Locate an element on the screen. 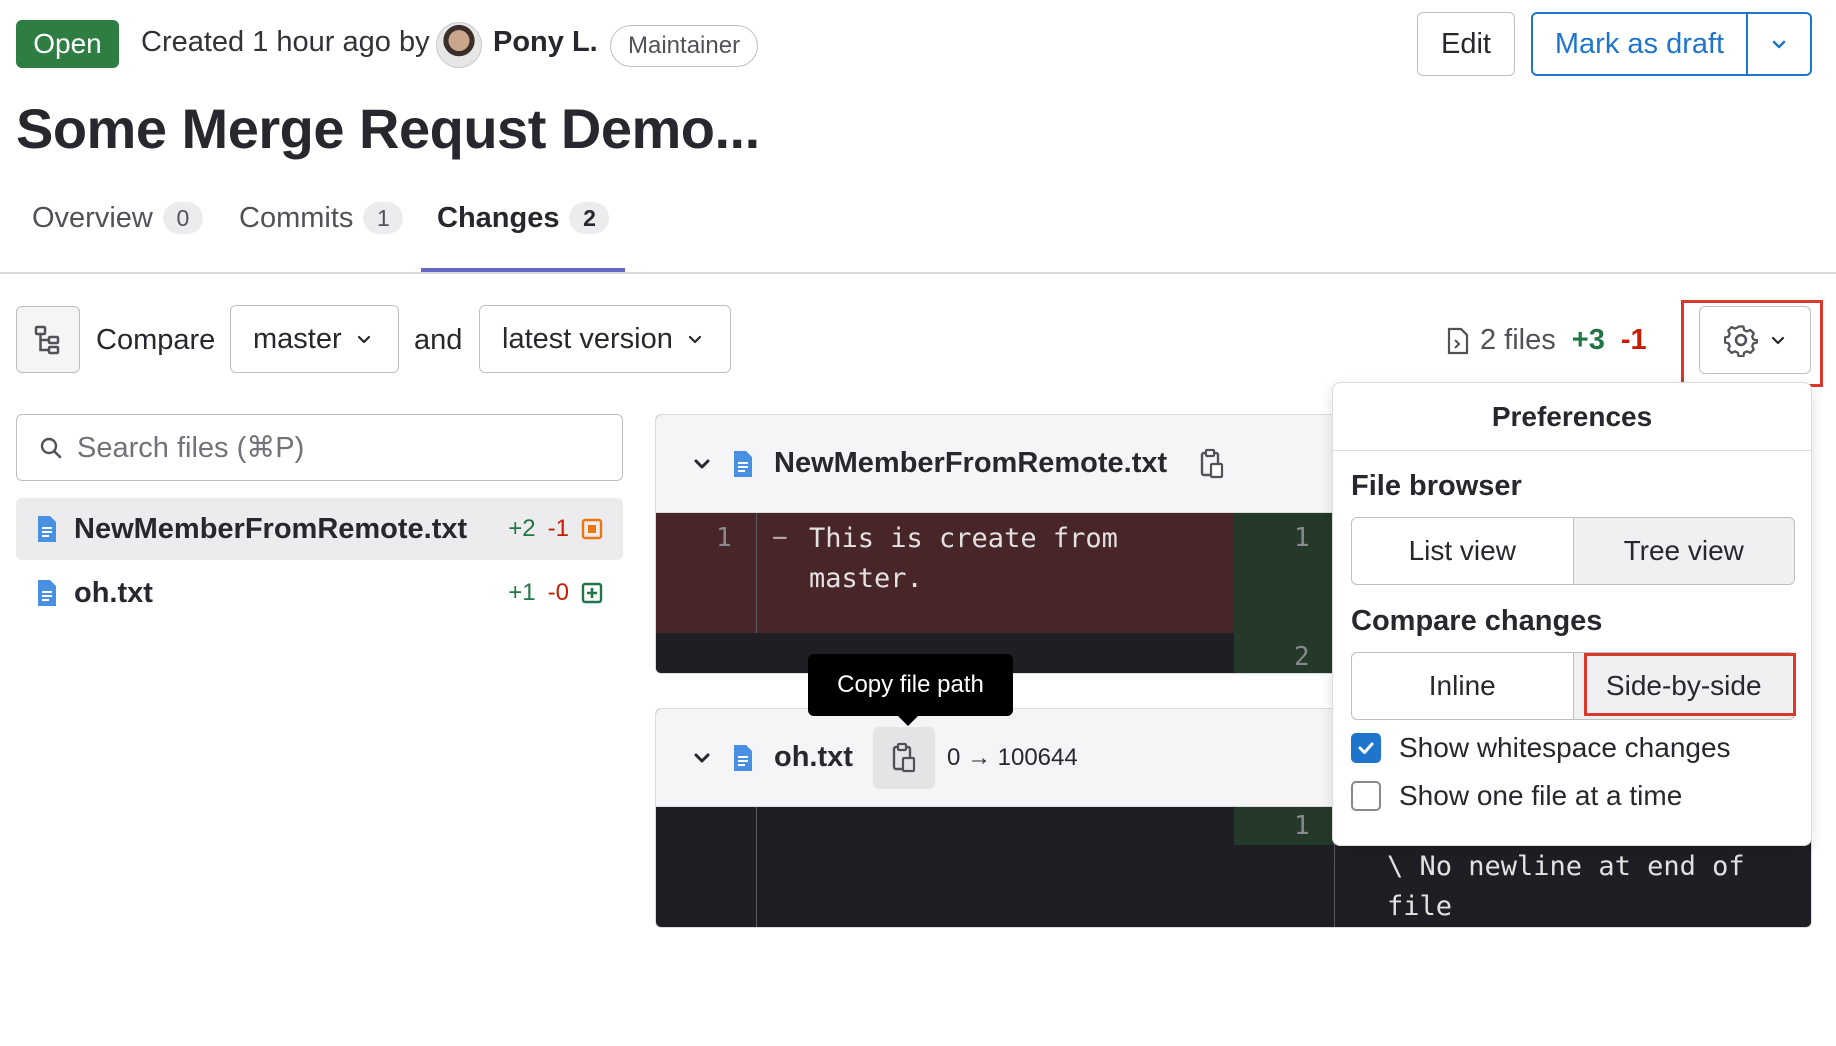 This screenshot has height=1046, width=1836. tab-commits: Commits 1 is located at coordinates (321, 237).